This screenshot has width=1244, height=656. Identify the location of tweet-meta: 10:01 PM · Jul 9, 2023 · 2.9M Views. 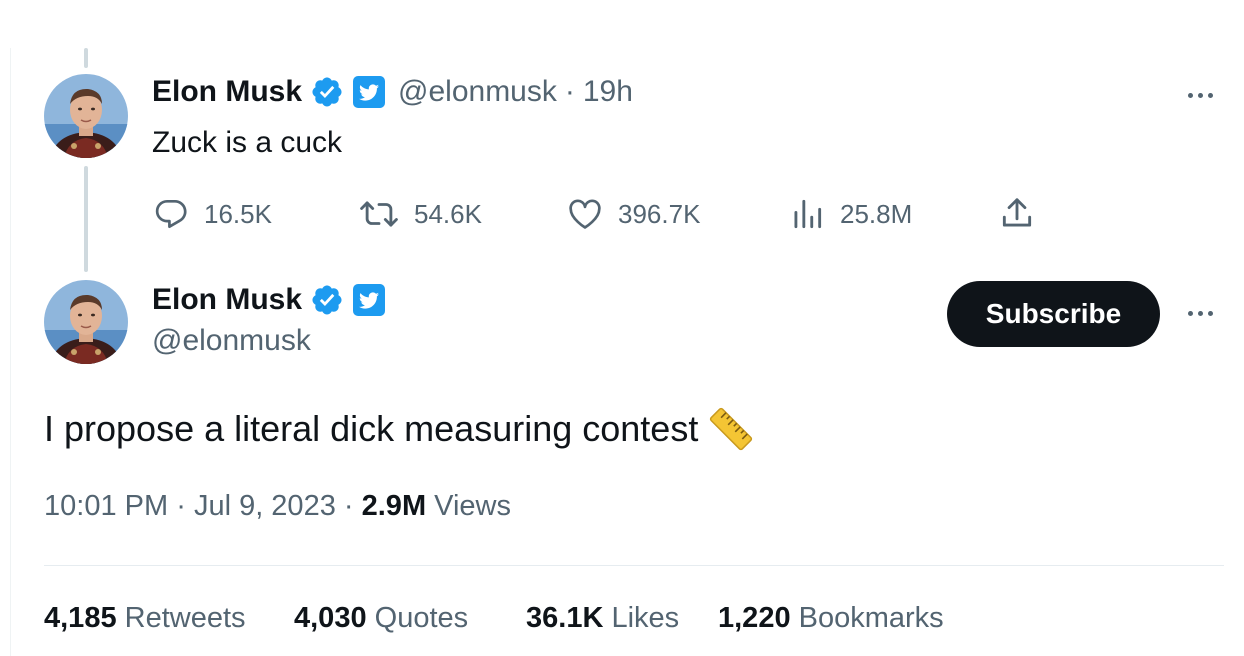
(277, 506).